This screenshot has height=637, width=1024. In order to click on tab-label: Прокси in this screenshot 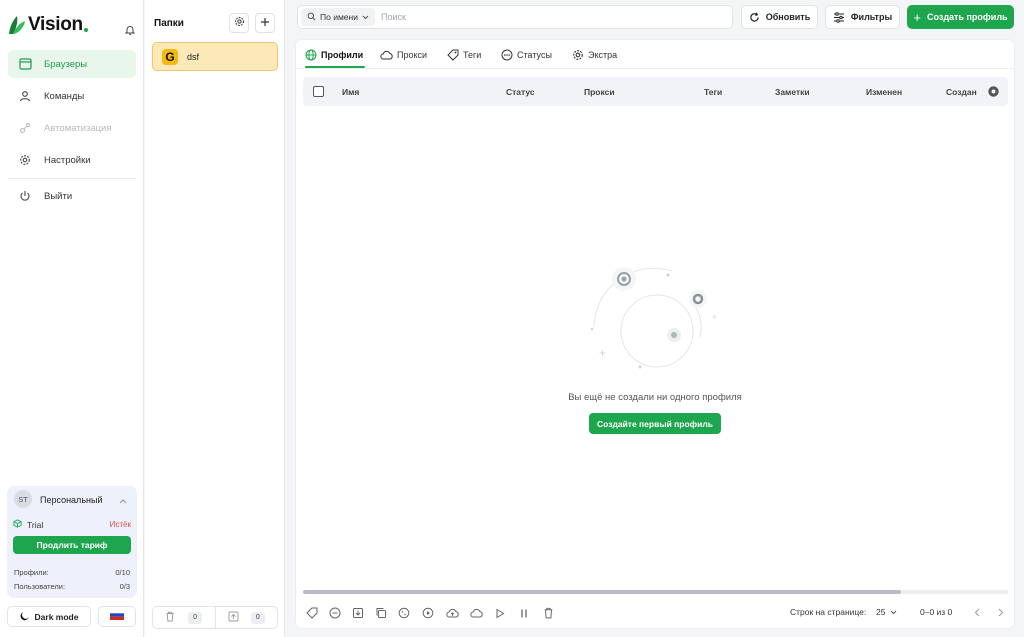, I will do `click(412, 54)`.